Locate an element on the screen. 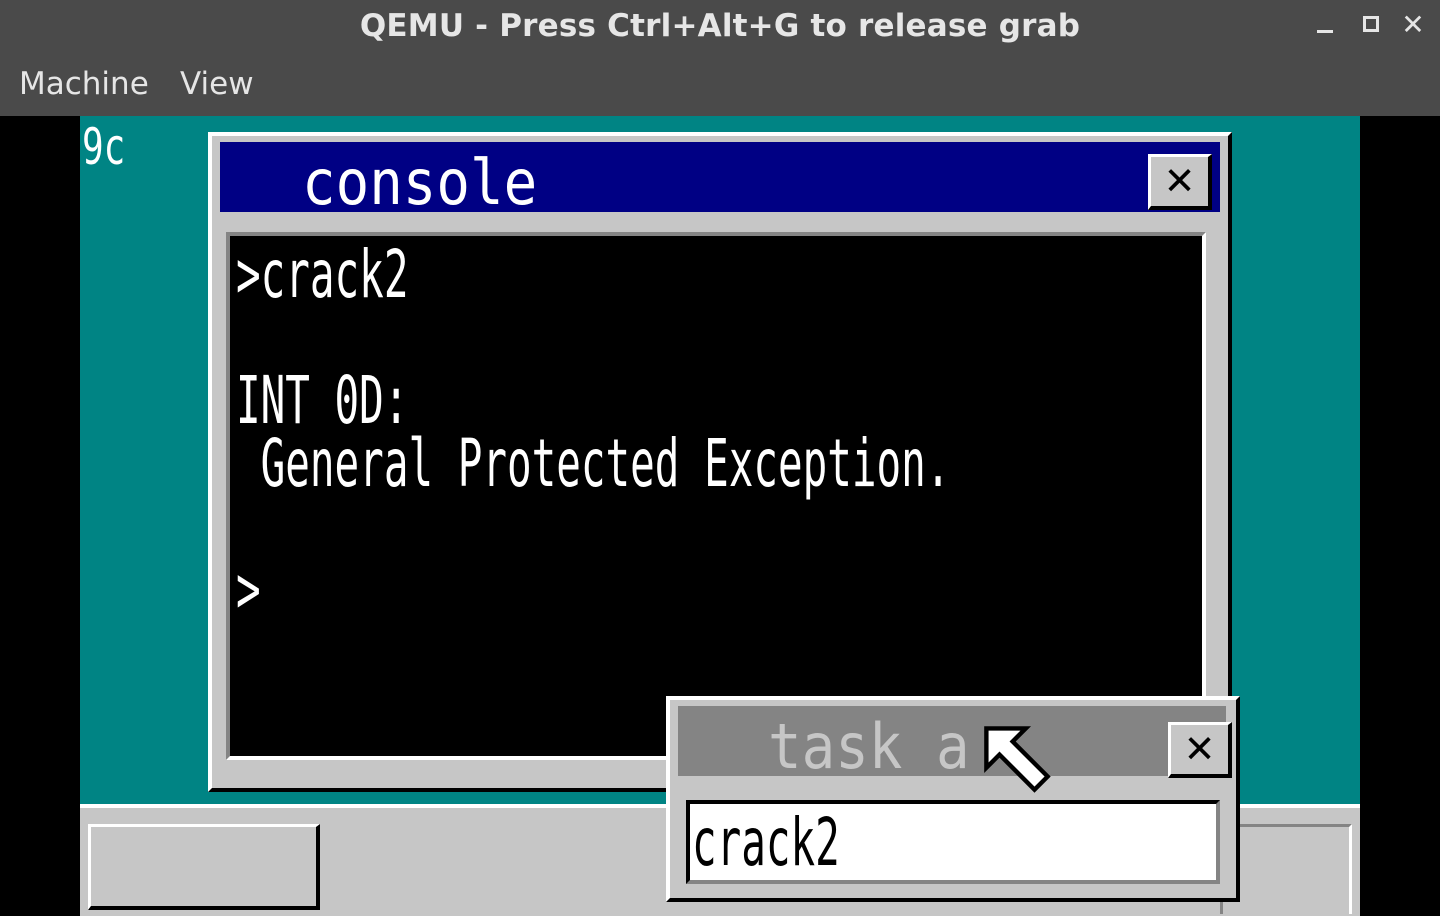  mouse-pointer-icon is located at coordinates (1017, 759).